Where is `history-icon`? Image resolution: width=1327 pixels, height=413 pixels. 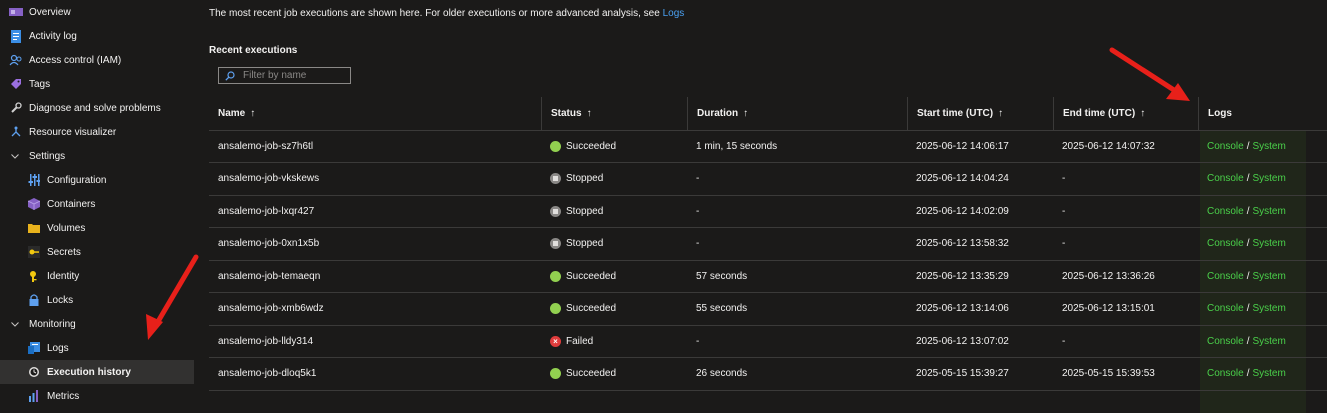
history-icon is located at coordinates (34, 372).